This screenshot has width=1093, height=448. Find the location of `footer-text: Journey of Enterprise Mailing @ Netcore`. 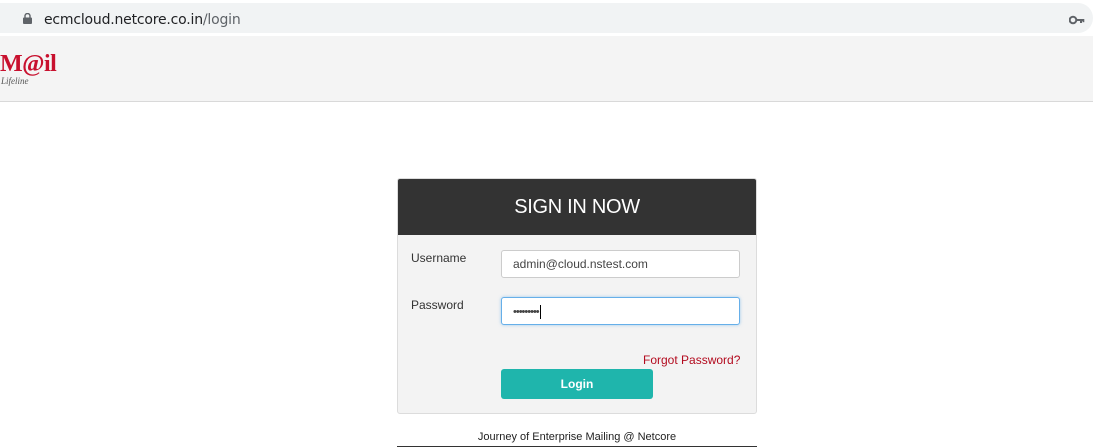

footer-text: Journey of Enterprise Mailing @ Netcore is located at coordinates (577, 437).